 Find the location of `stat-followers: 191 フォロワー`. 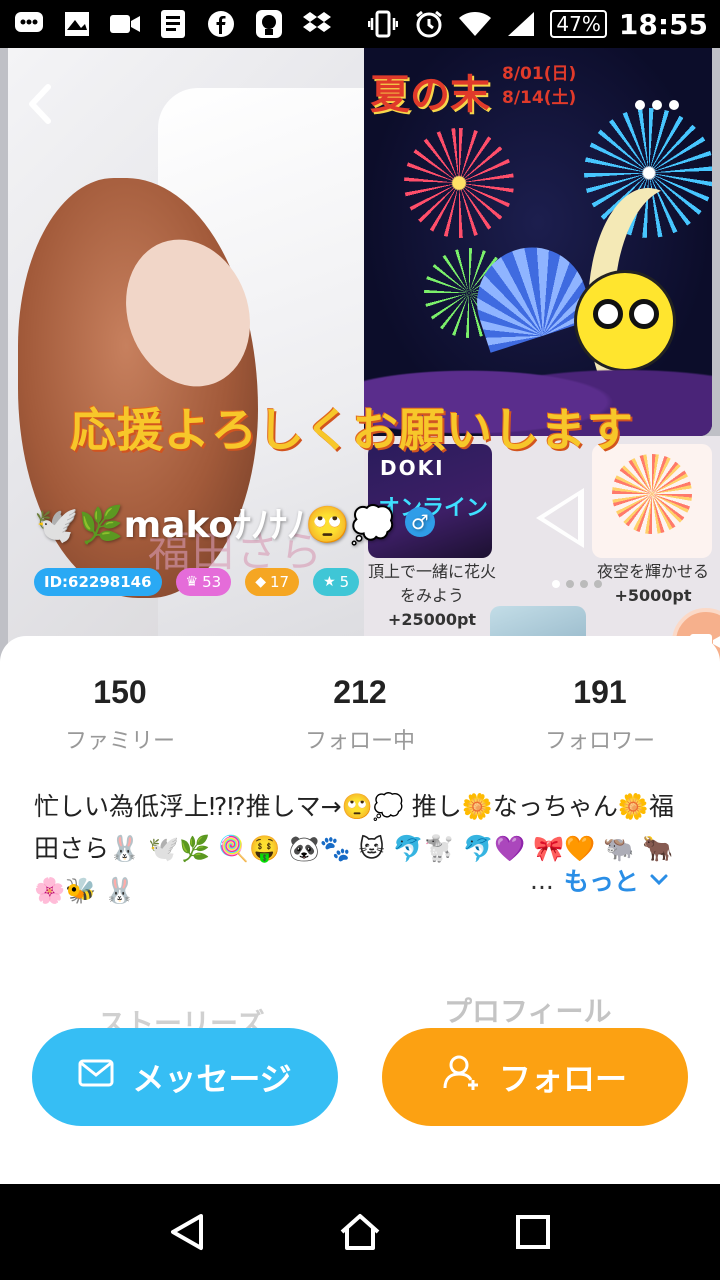

stat-followers: 191 フォロワー is located at coordinates (600, 714).